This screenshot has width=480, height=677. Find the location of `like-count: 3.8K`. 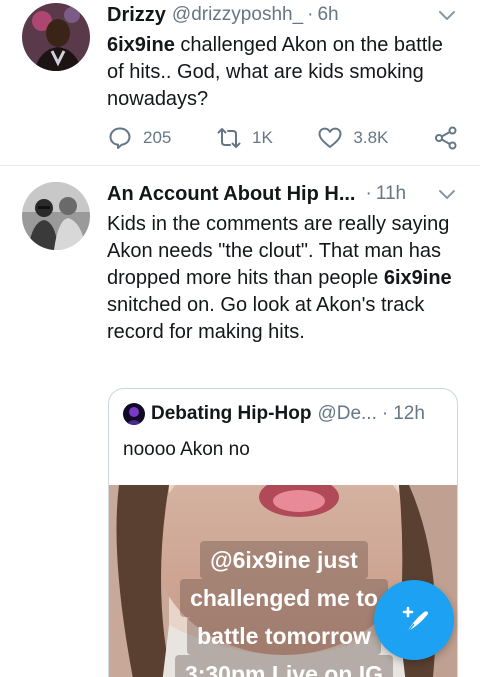

like-count: 3.8K is located at coordinates (371, 137).